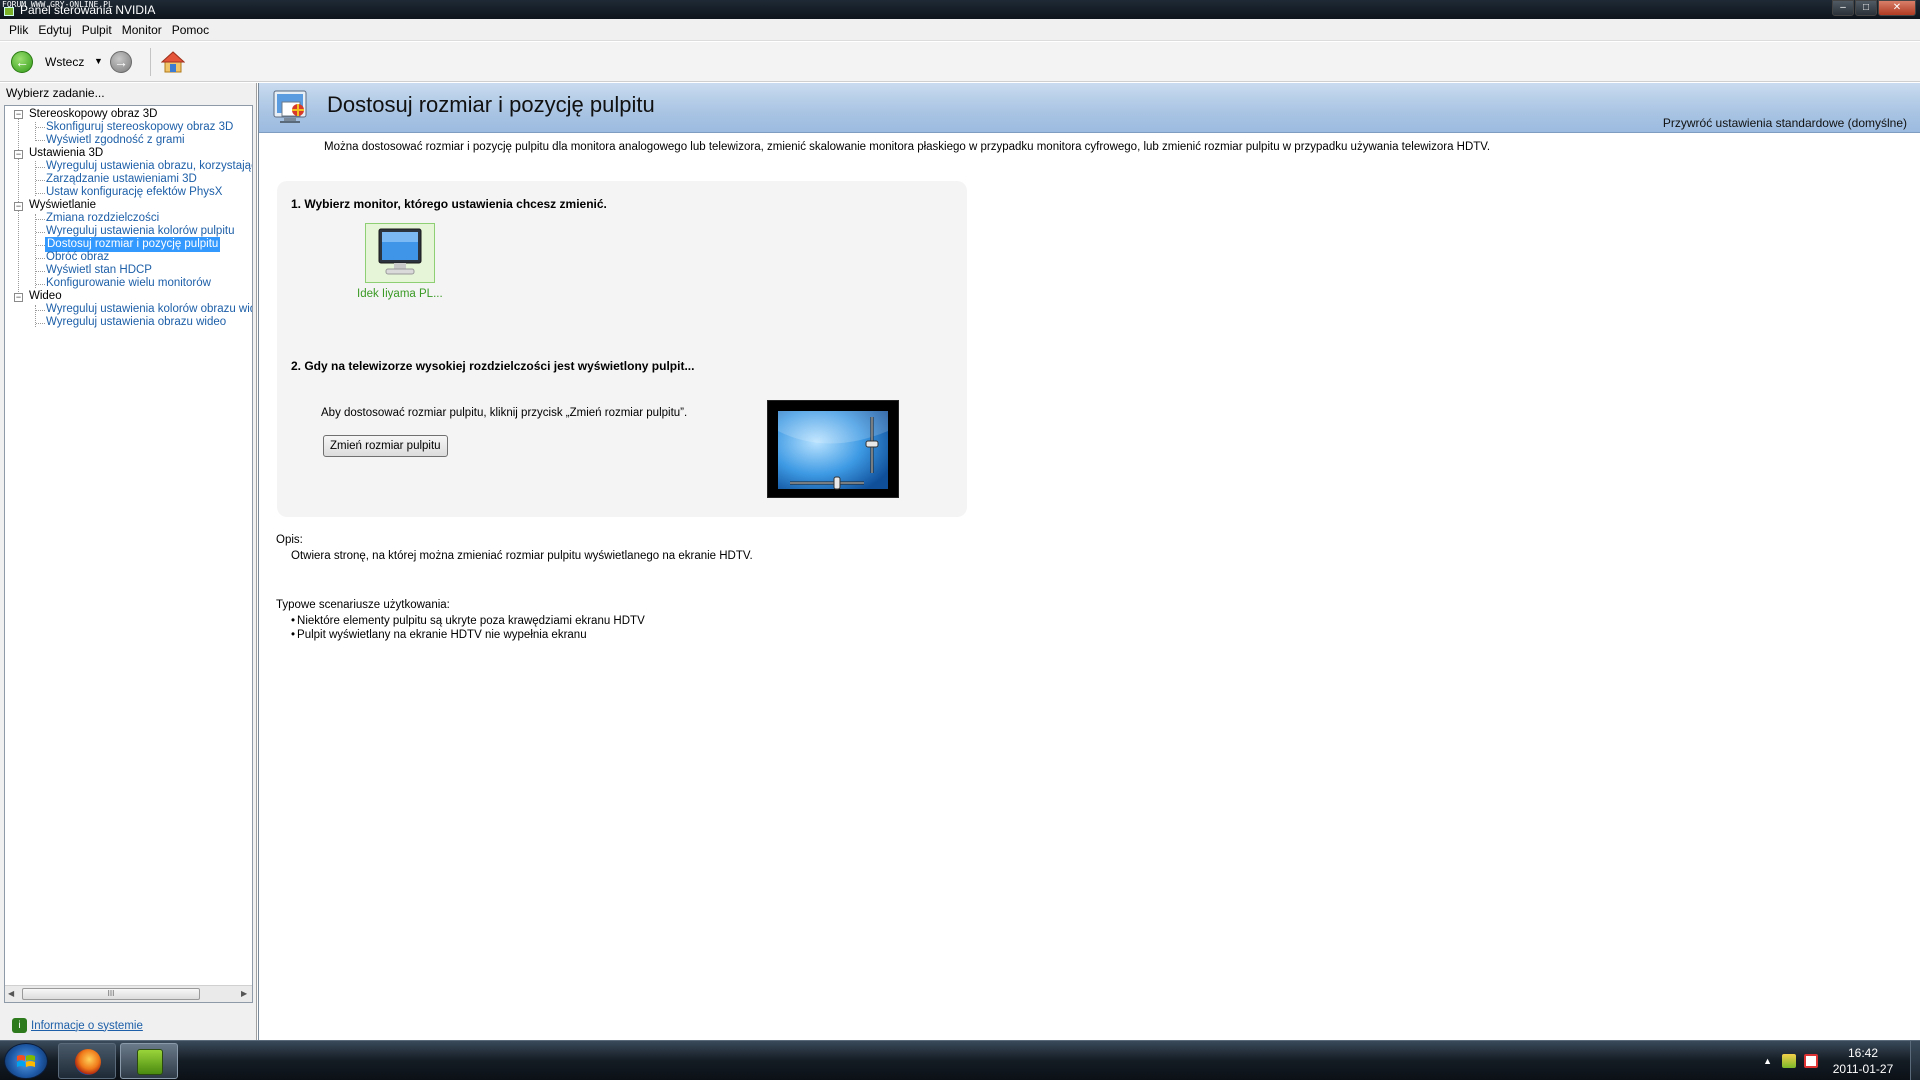 Image resolution: width=1920 pixels, height=1080 pixels. What do you see at coordinates (87, 1026) in the screenshot?
I see `system-info-link: Informacje o systemie` at bounding box center [87, 1026].